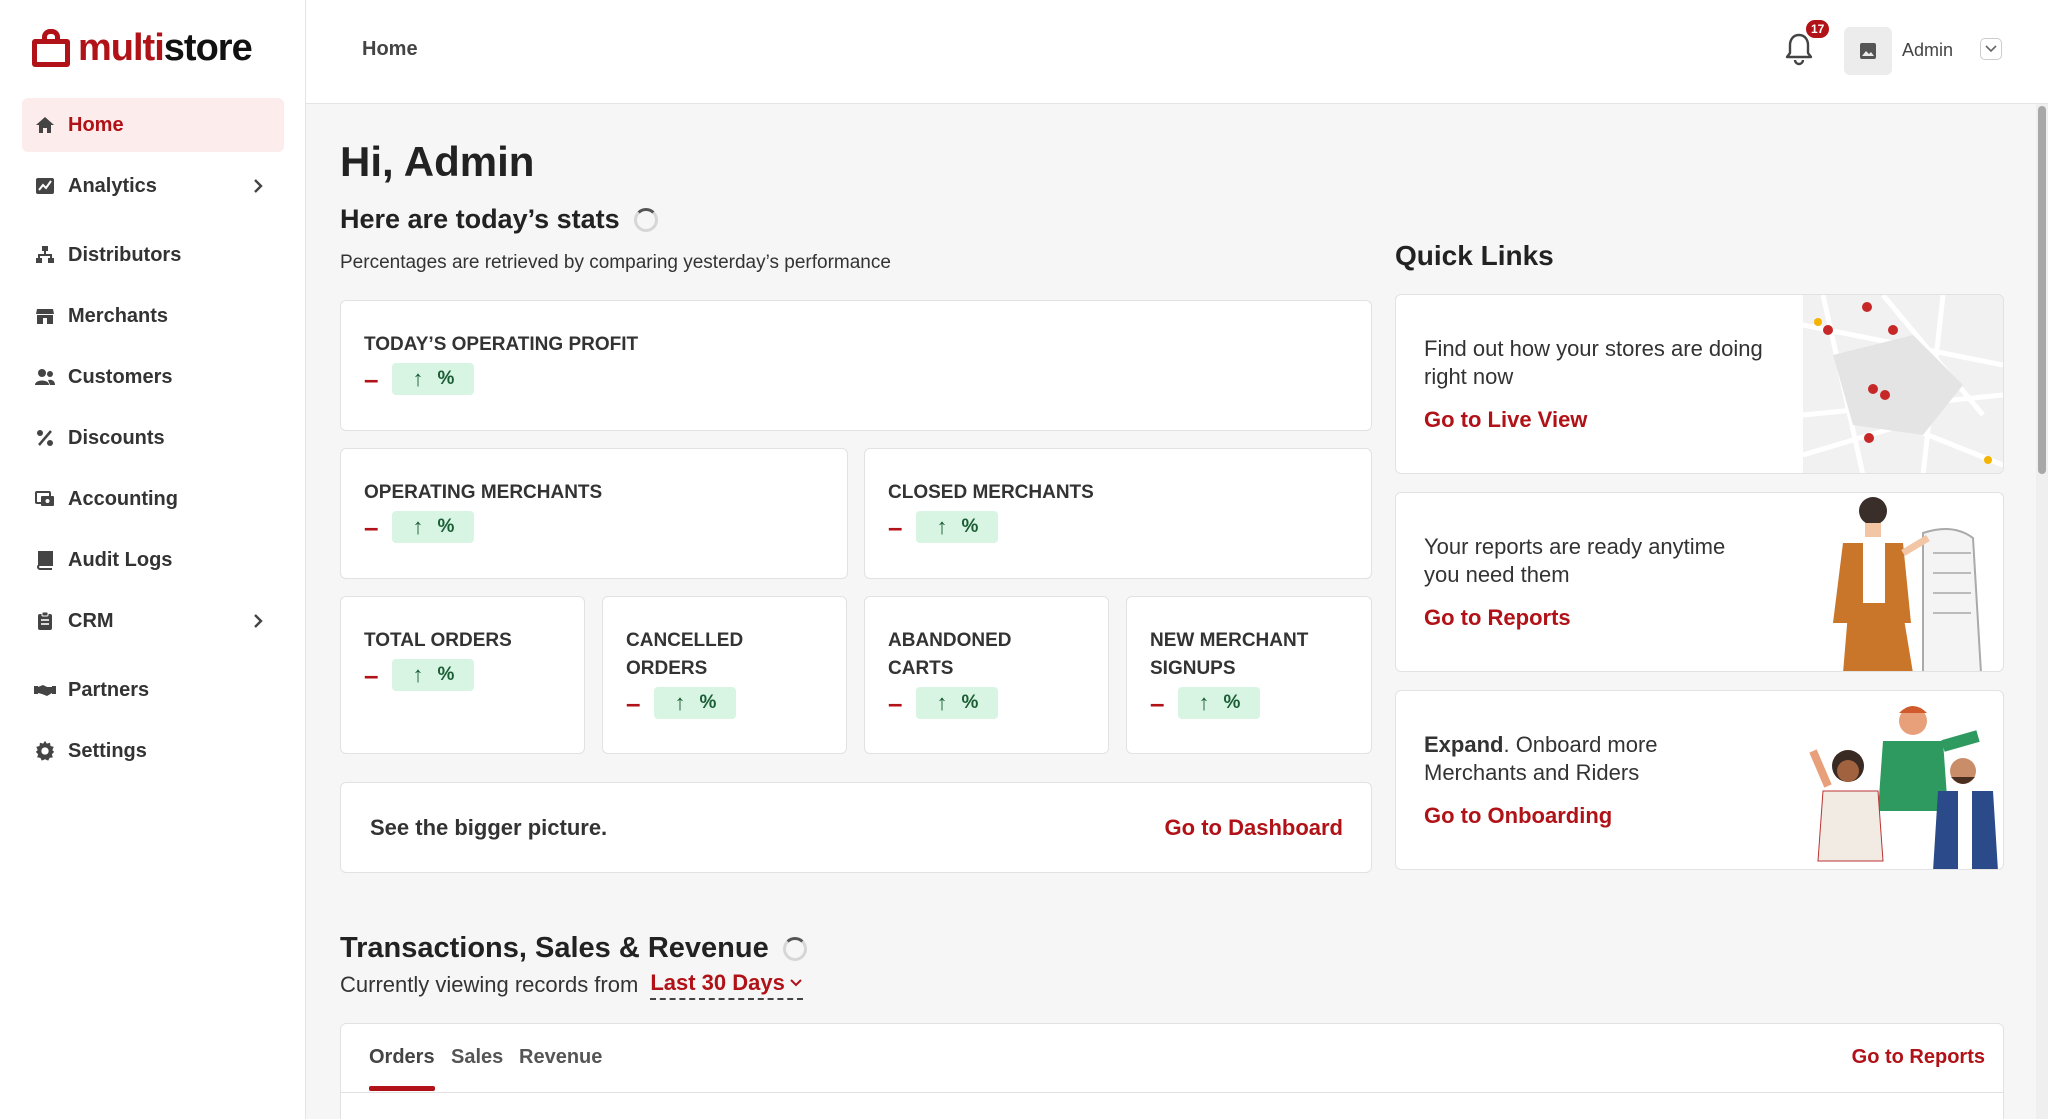 This screenshot has width=2048, height=1119. What do you see at coordinates (856, 827) in the screenshot?
I see `bigger-picture-card: See the bigger picture. Go to Dashboard` at bounding box center [856, 827].